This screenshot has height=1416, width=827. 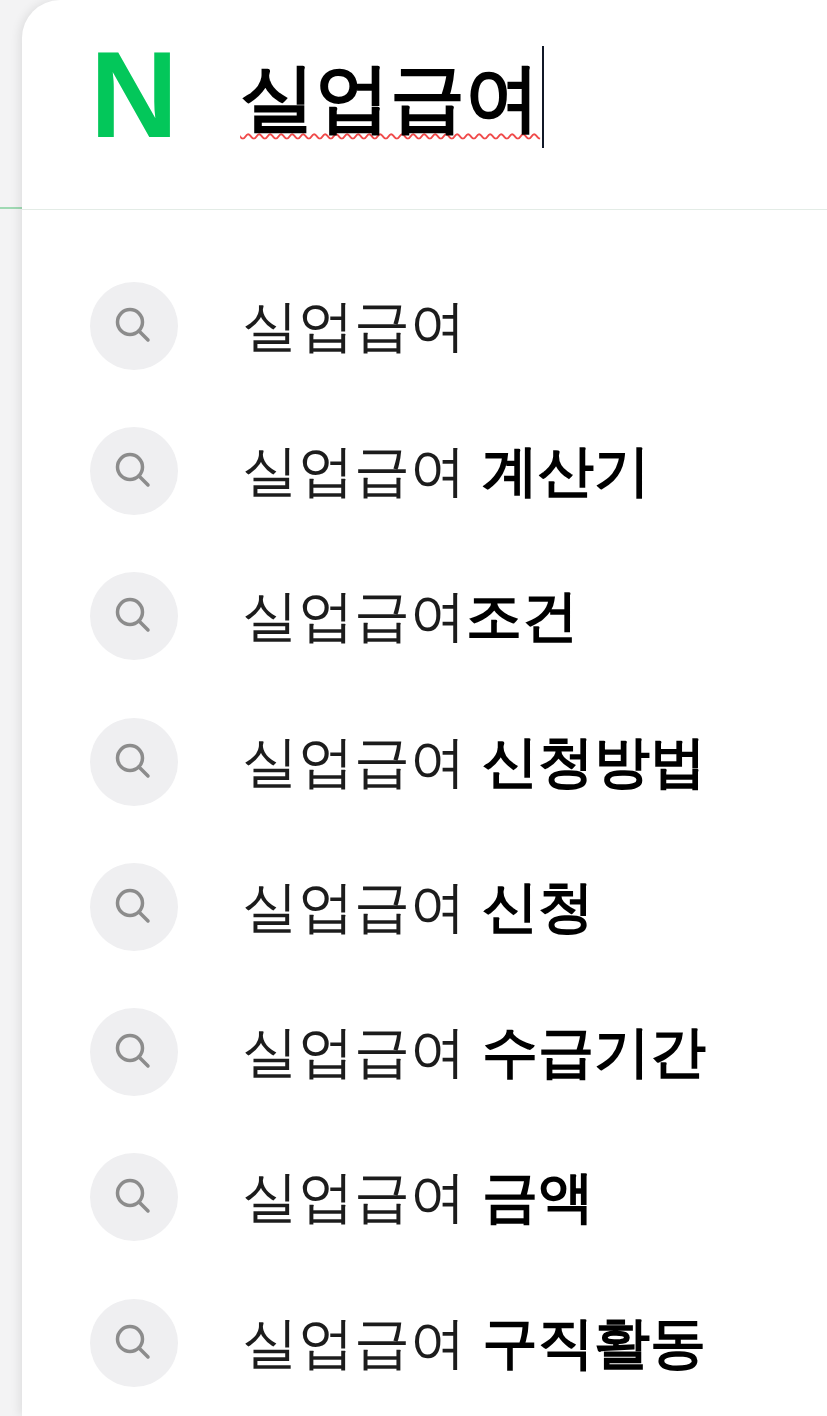 What do you see at coordinates (342, 906) in the screenshot?
I see `suggestion-item: 실업급여 신청` at bounding box center [342, 906].